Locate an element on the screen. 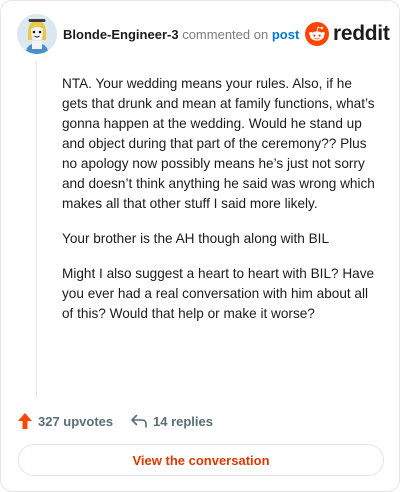 The height and width of the screenshot is (492, 400). avatar is located at coordinates (37, 34).